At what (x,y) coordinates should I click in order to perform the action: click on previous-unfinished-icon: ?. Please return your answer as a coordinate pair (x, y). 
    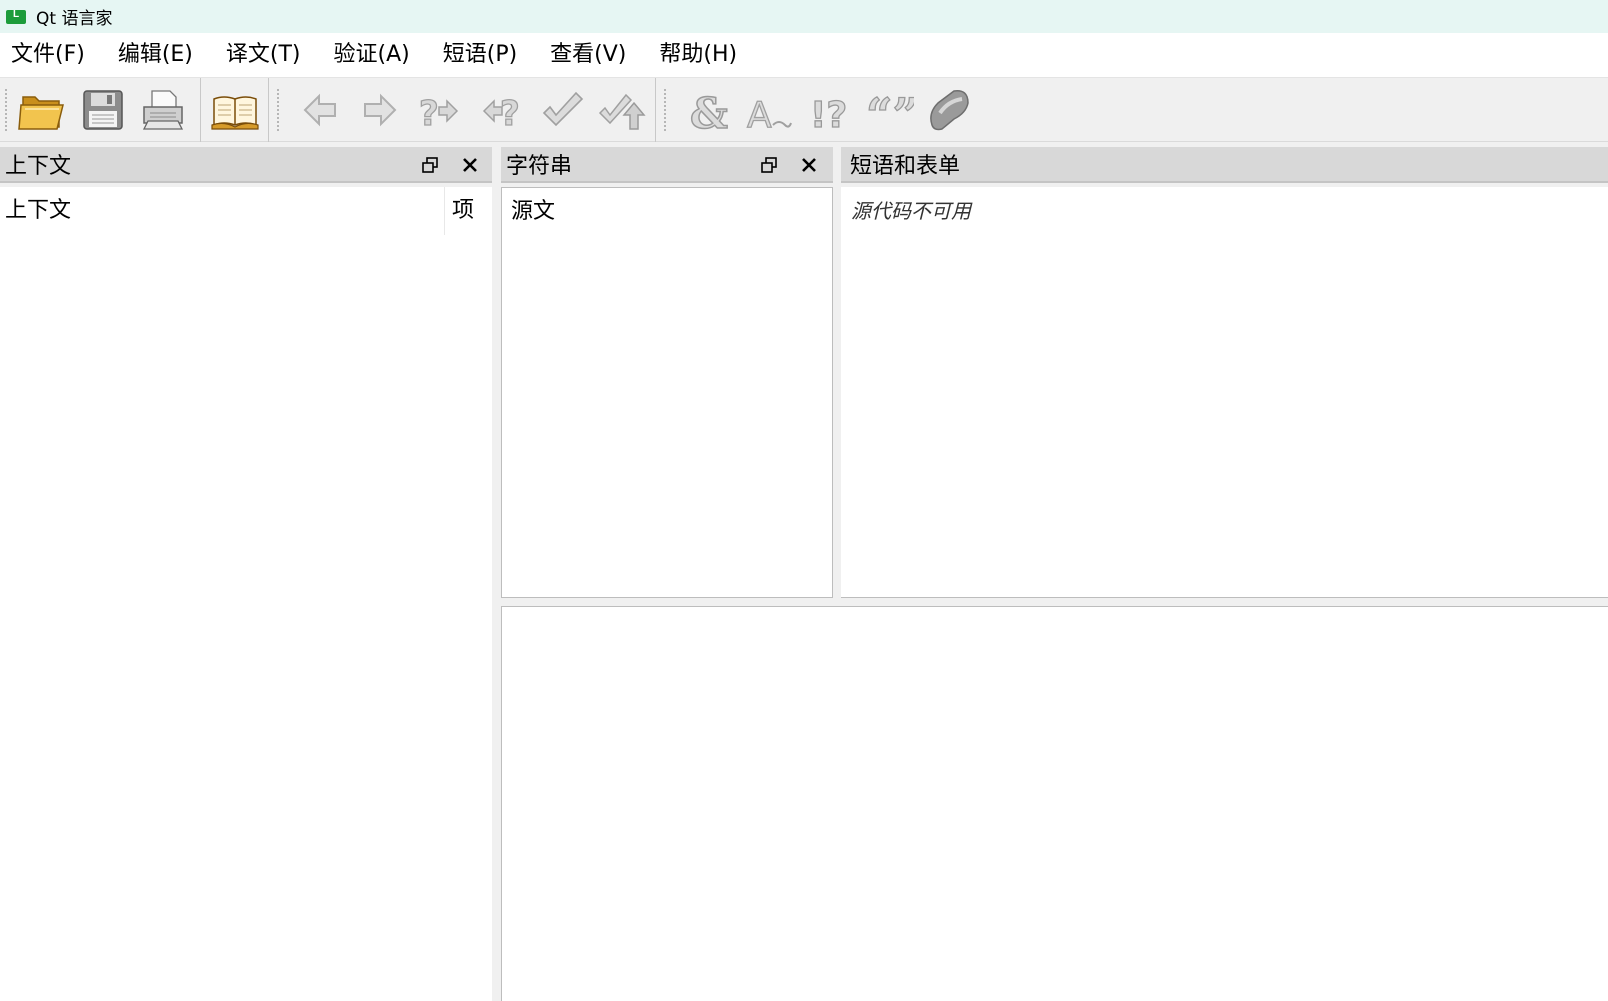
    Looking at the image, I should click on (438, 114).